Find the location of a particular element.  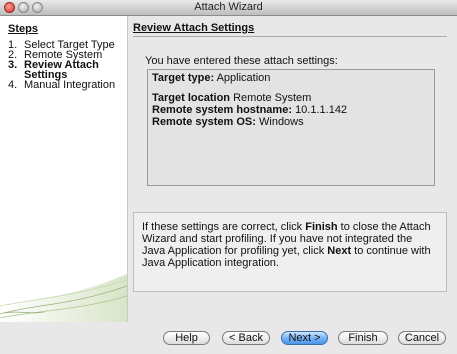

help-button: Help is located at coordinates (186, 338).